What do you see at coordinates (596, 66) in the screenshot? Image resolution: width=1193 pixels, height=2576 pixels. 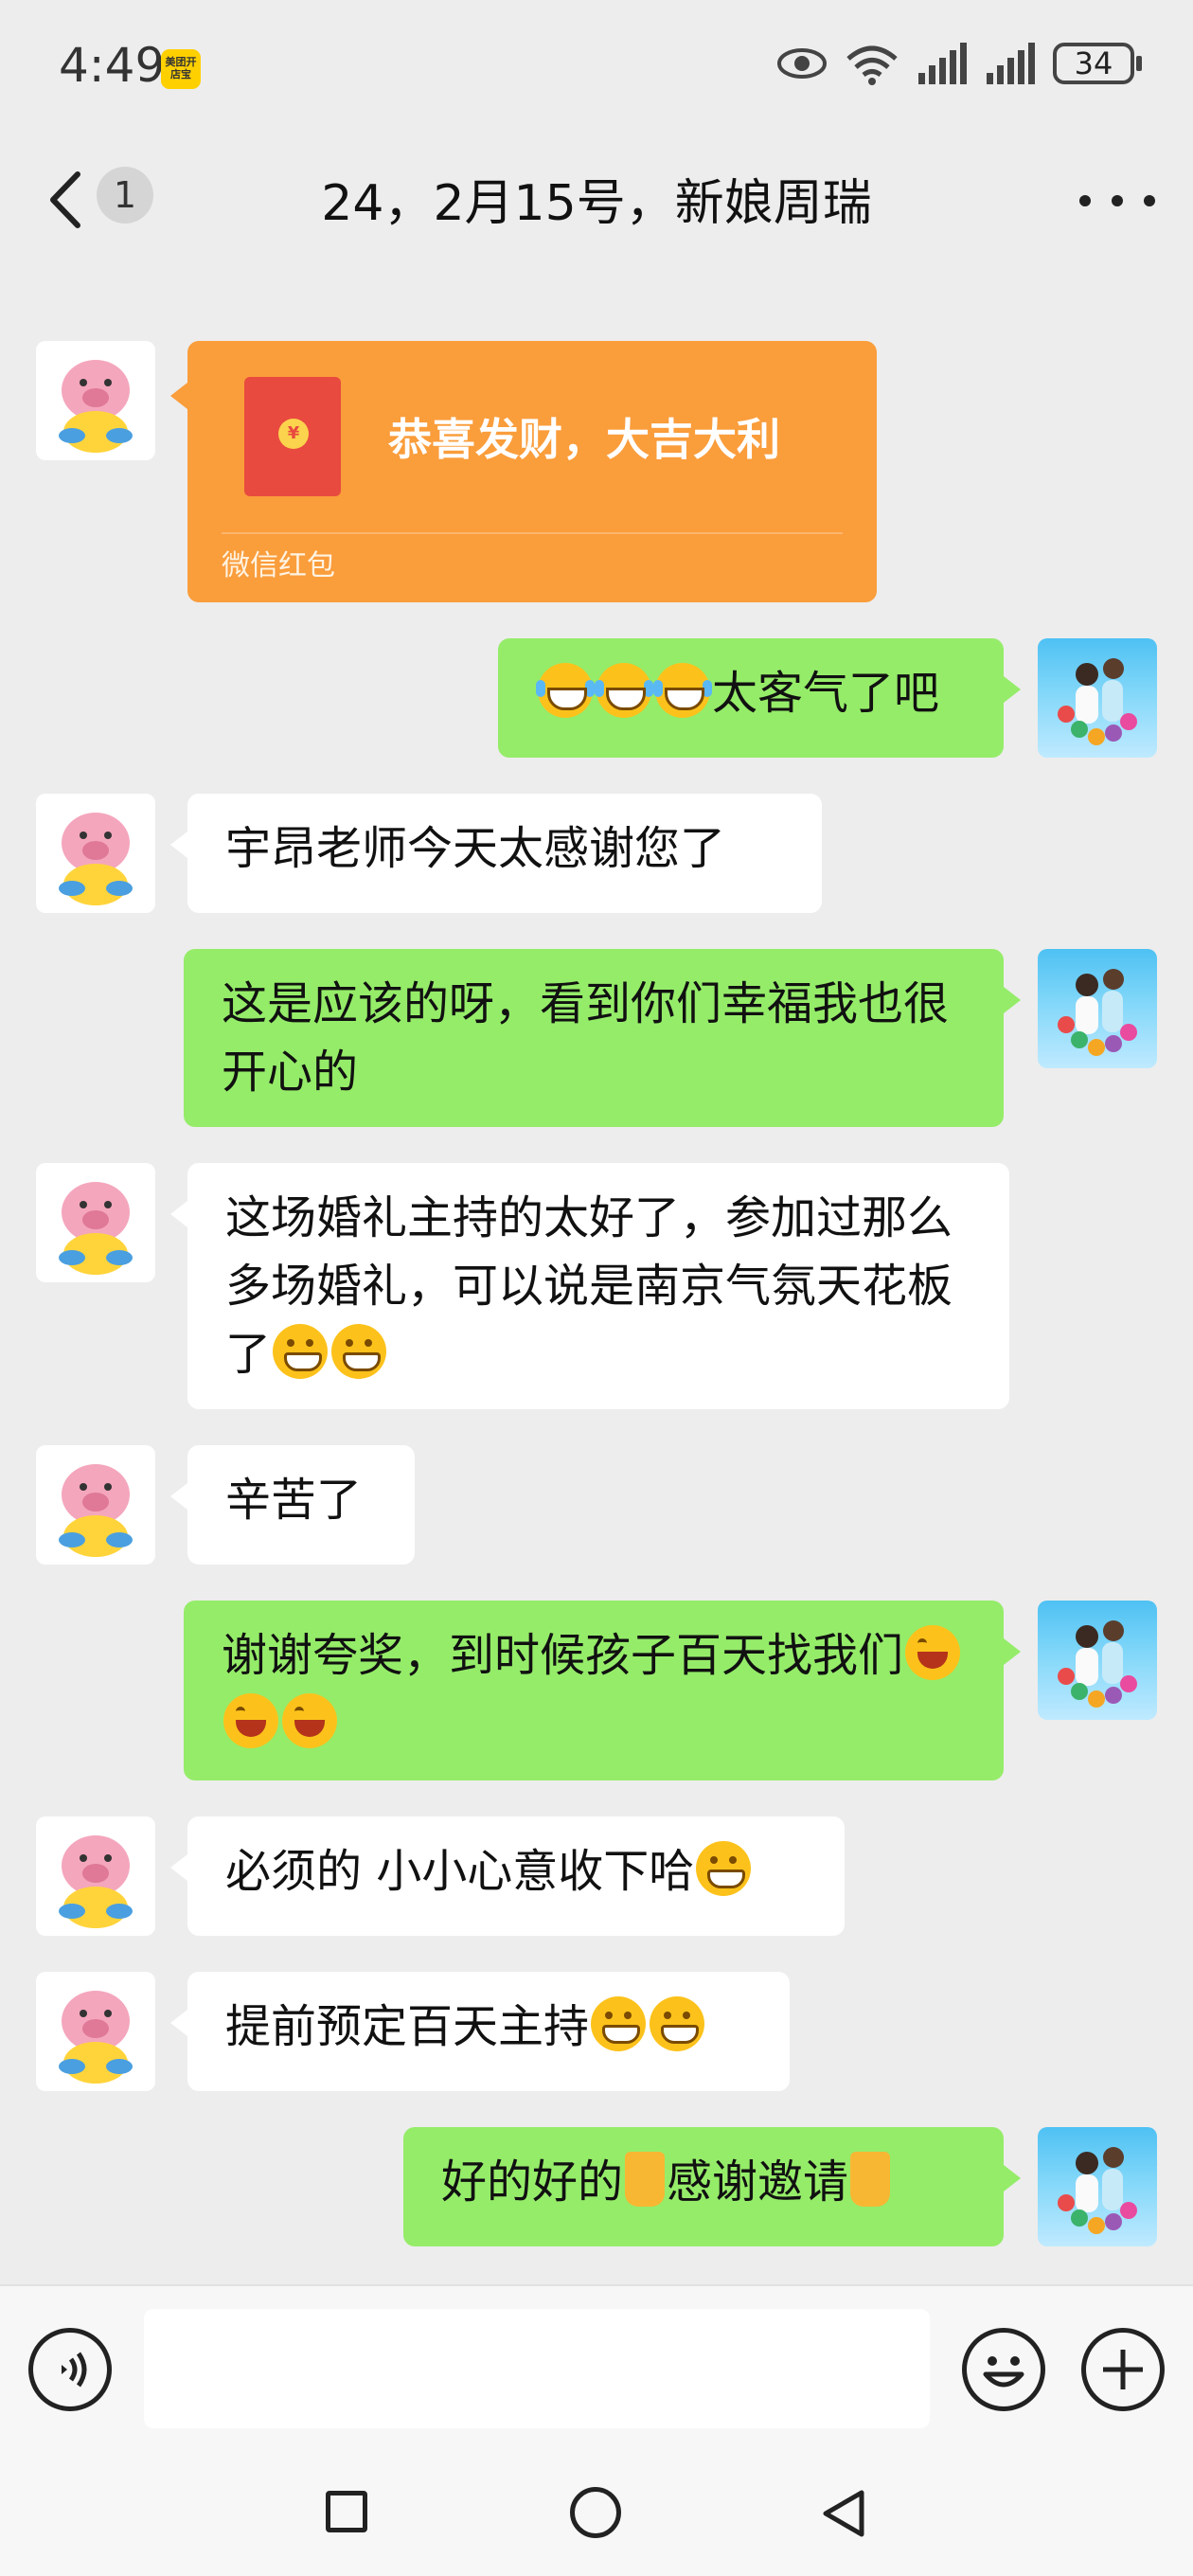 I see `status-bar: 4:49 美团开店宝 34` at bounding box center [596, 66].